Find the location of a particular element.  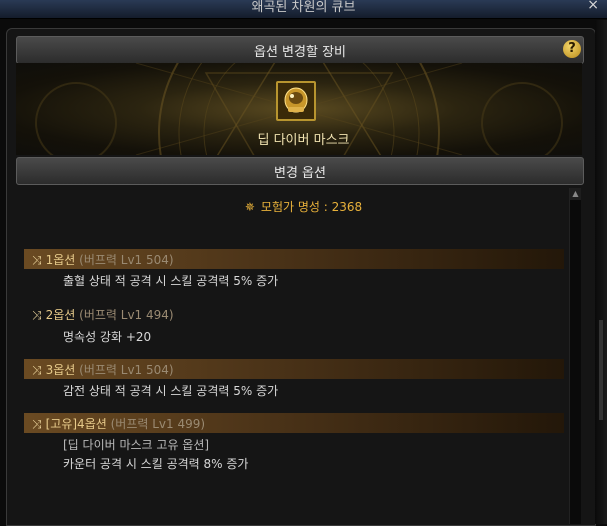

option-2-header: ⤨ 2옵션 (버프력 Lv1 494) is located at coordinates (103, 314).